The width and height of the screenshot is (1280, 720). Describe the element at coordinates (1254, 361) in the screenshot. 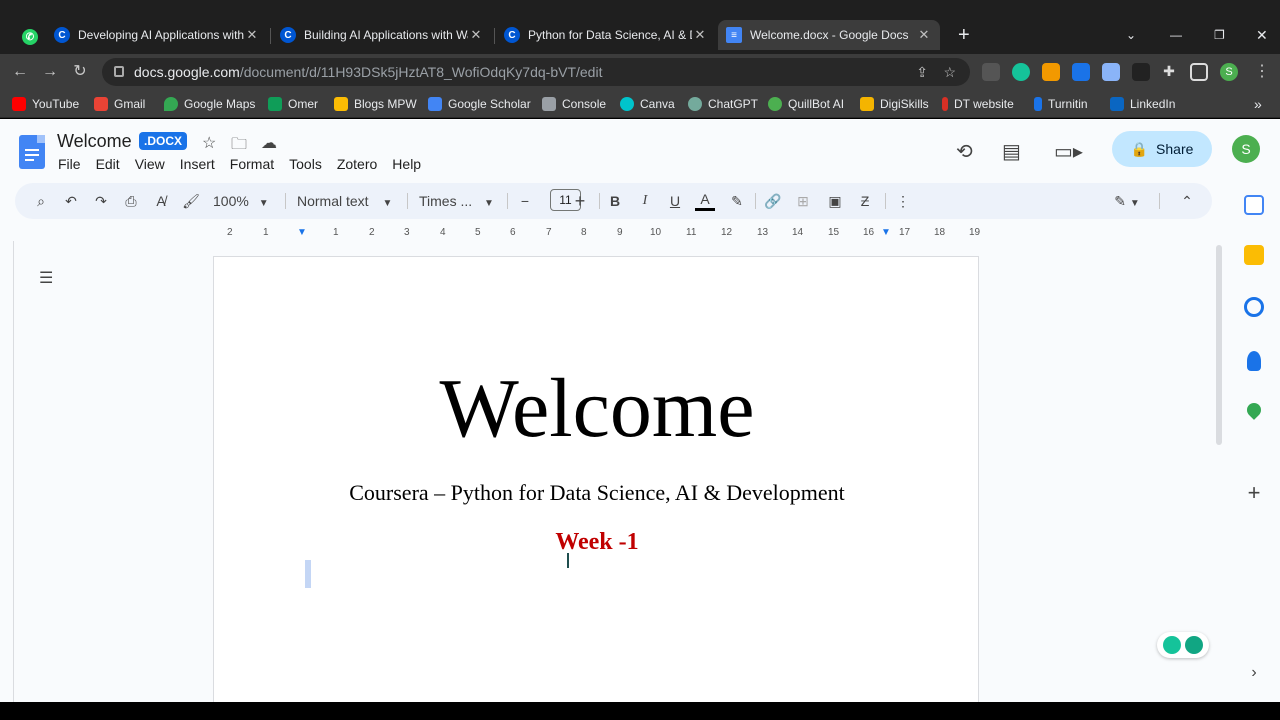

I see `contacts-icon` at that location.